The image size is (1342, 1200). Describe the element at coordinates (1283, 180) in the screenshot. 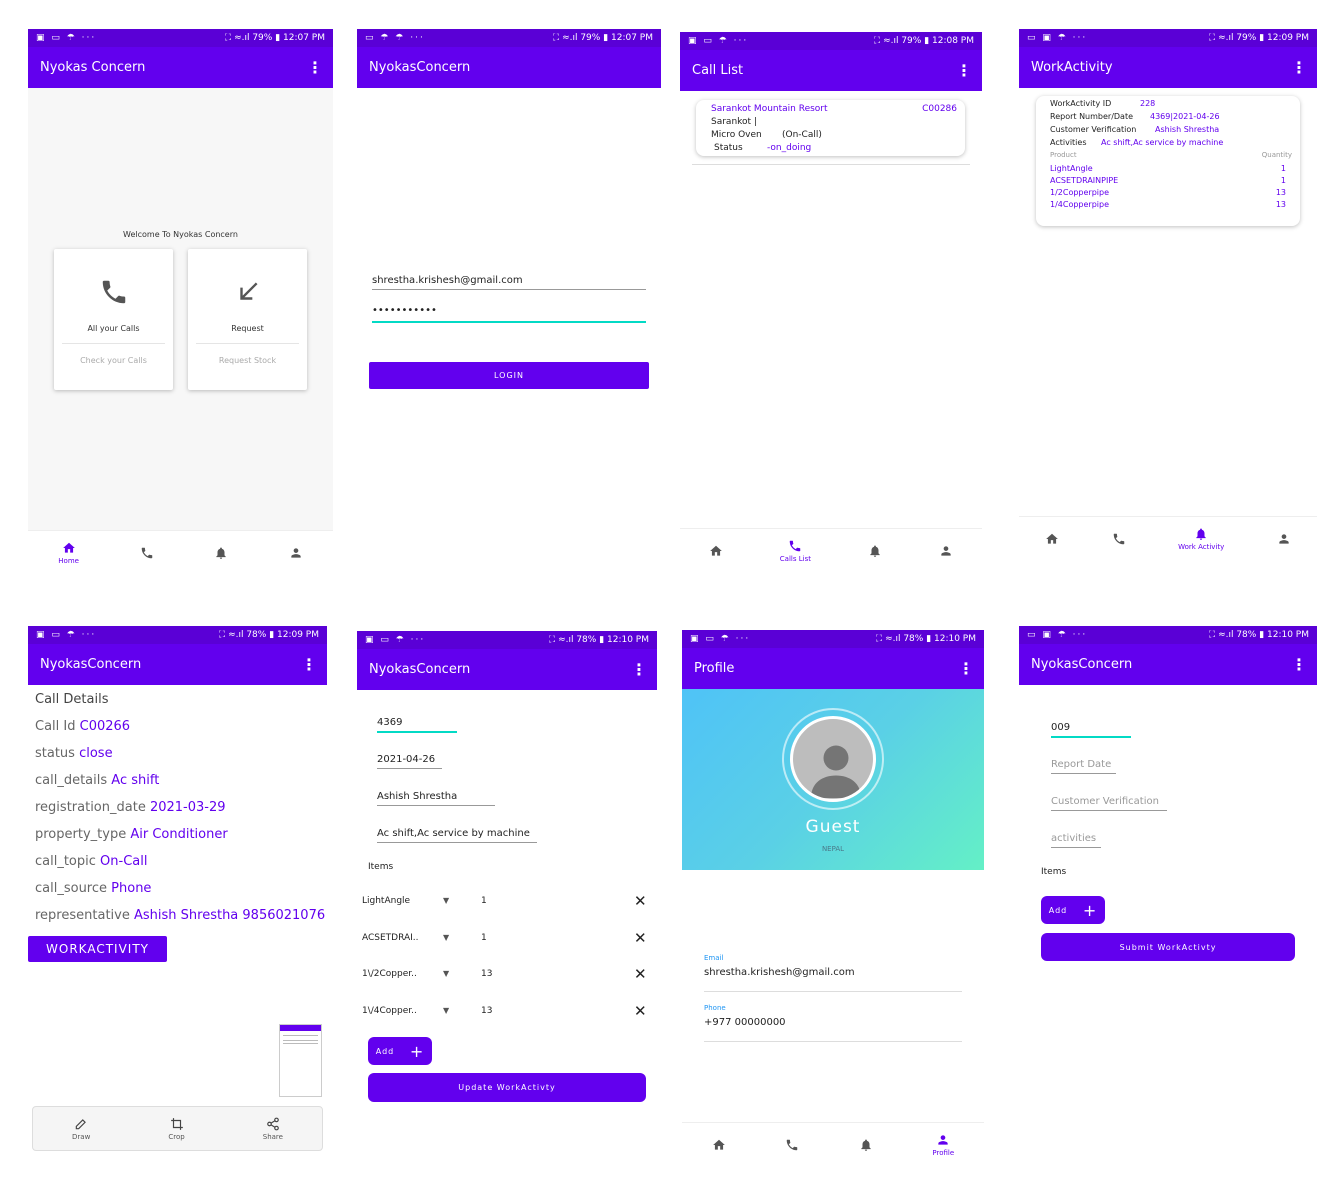

I see `product-quantity: 1` at that location.